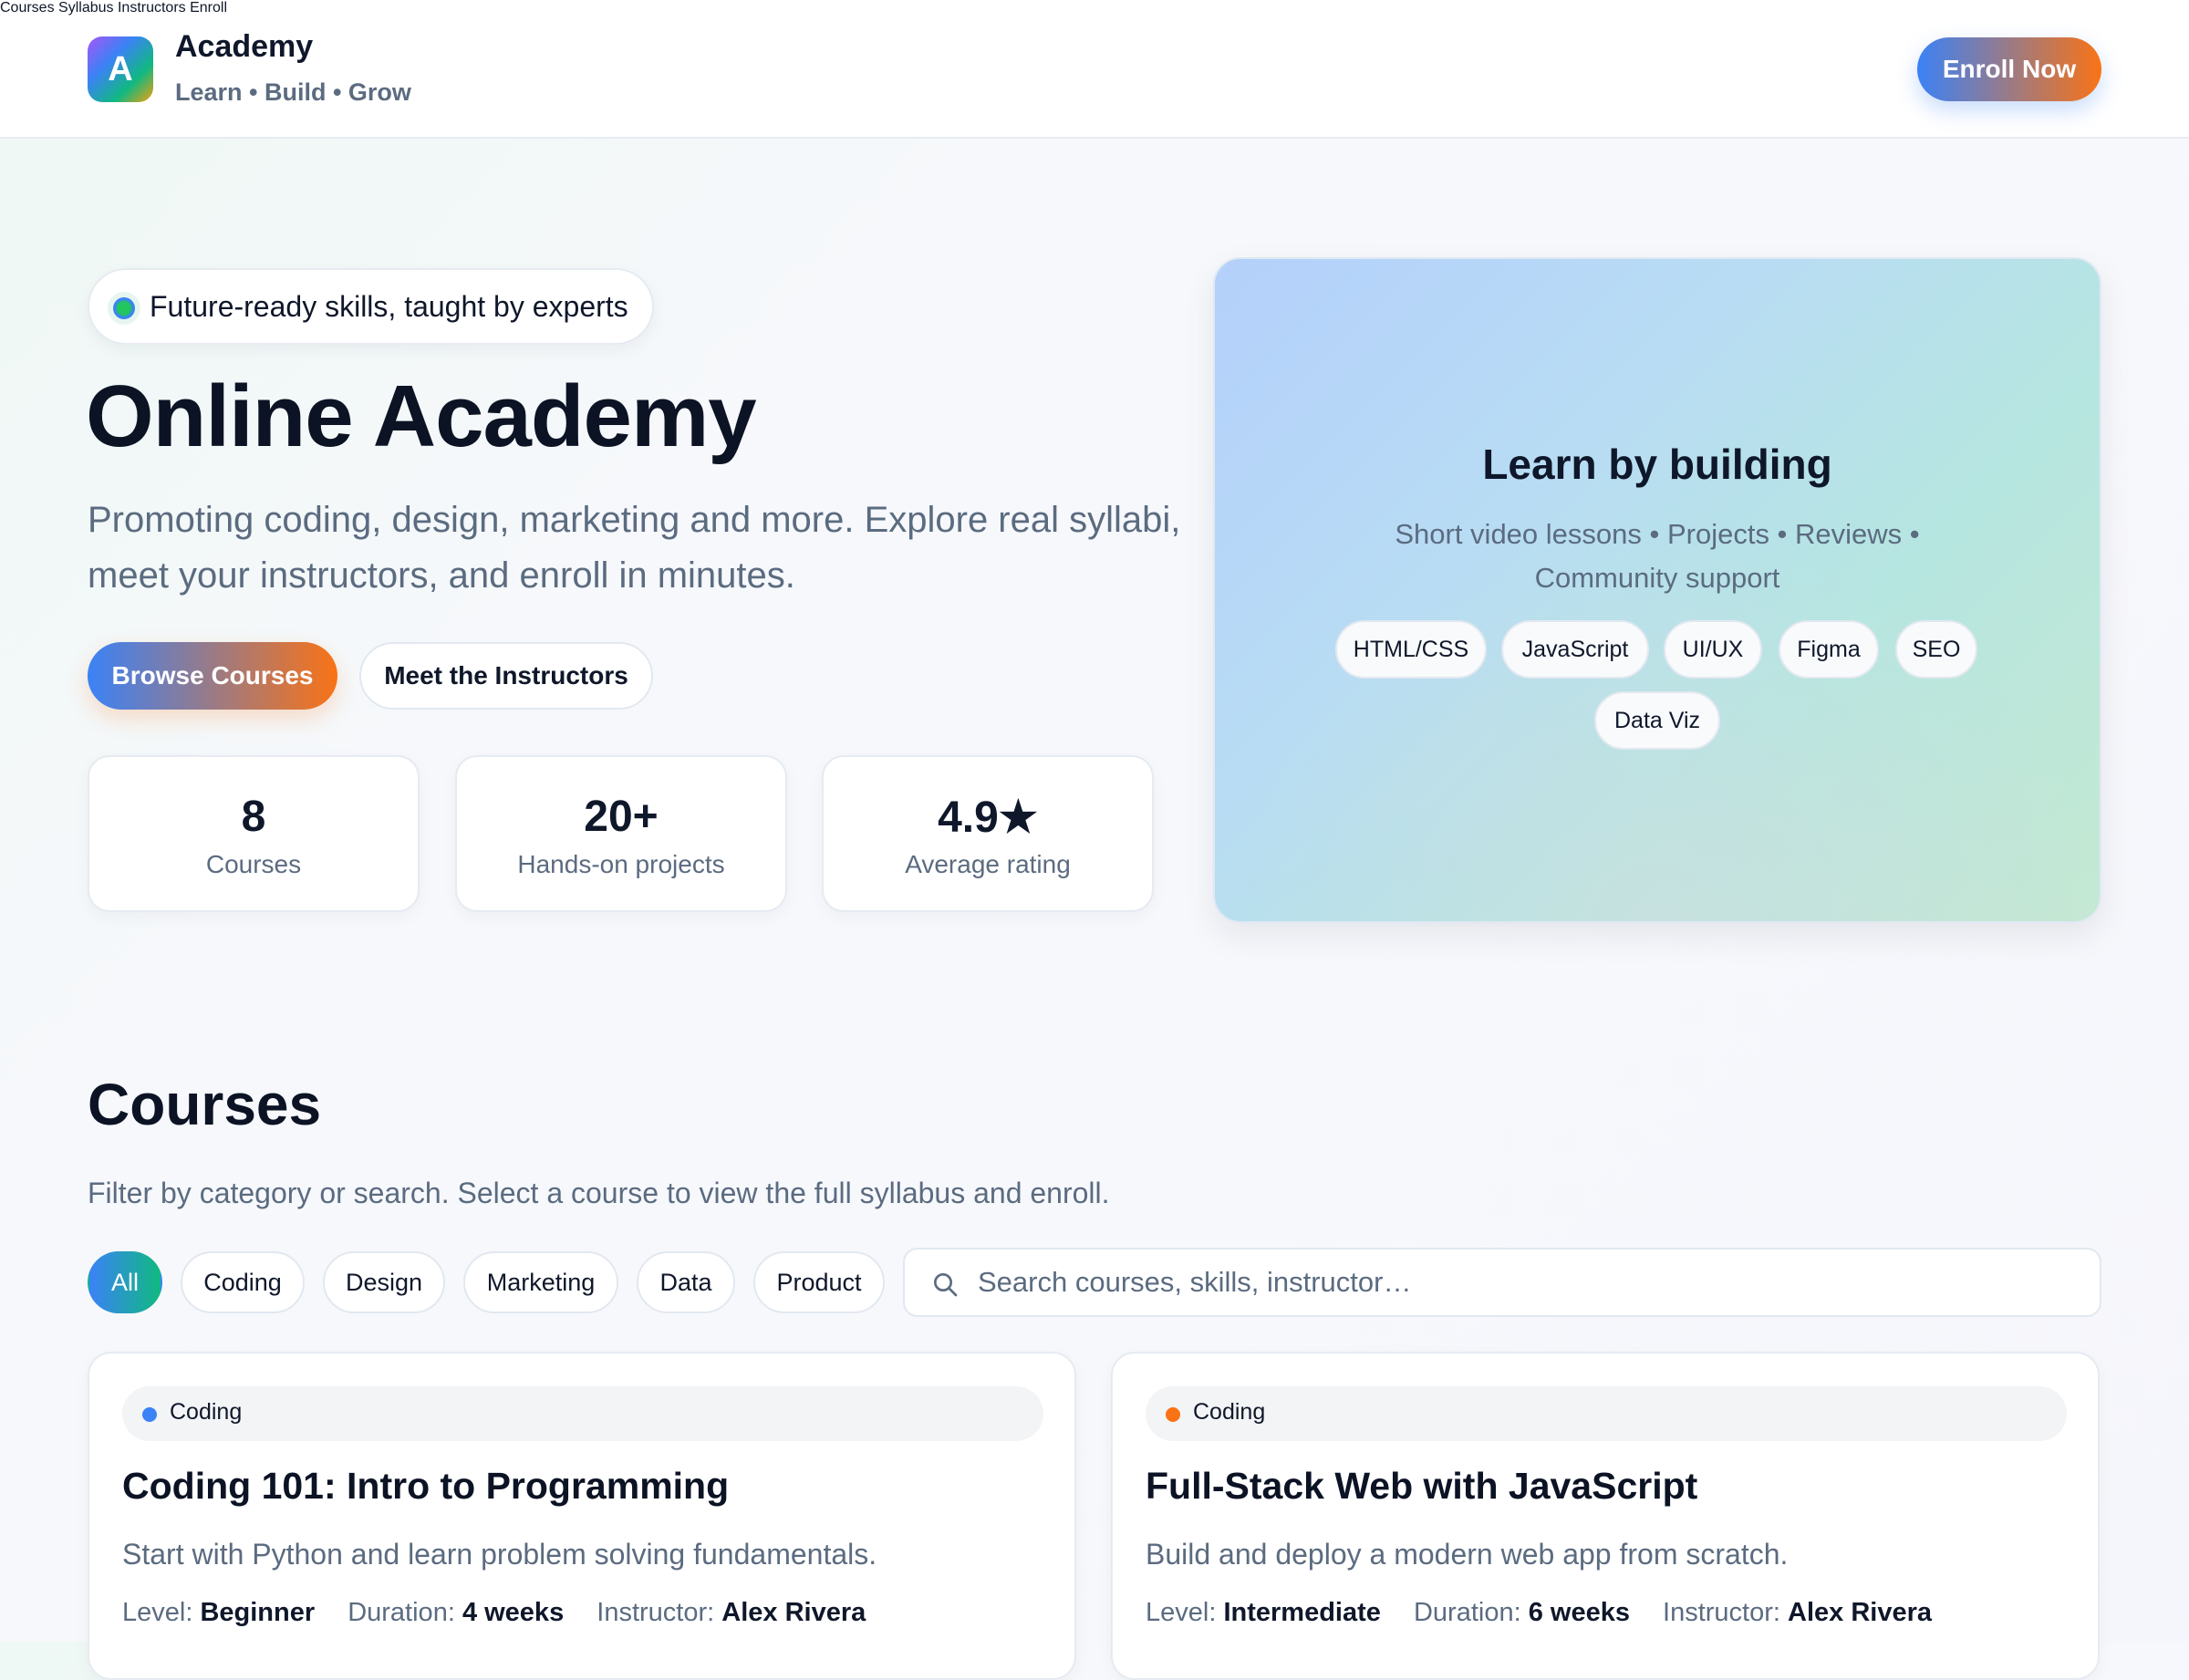  I want to click on meet-instructors-button: Meet the Instructors, so click(506, 676).